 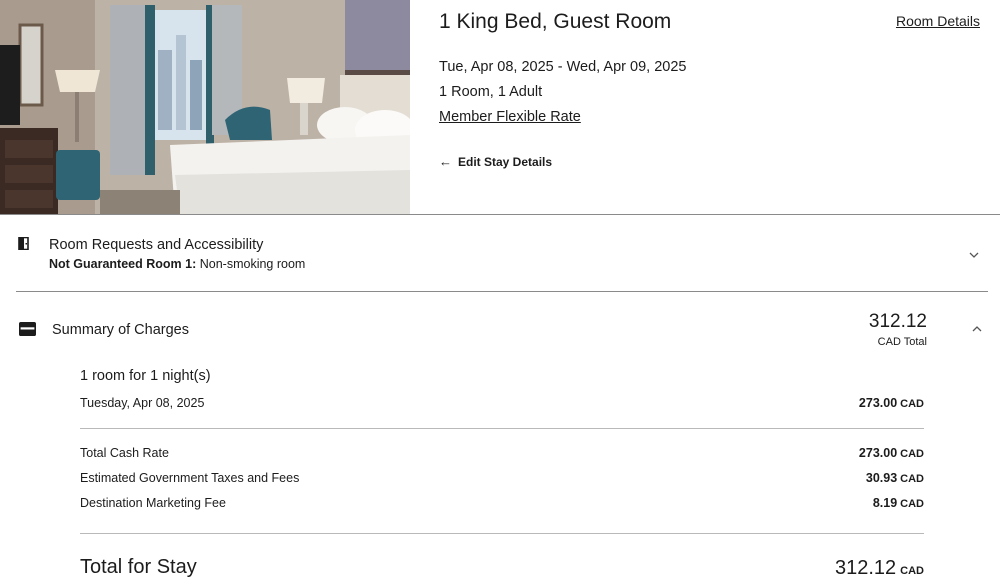 What do you see at coordinates (938, 21) in the screenshot?
I see `room-details-link: Room Details` at bounding box center [938, 21].